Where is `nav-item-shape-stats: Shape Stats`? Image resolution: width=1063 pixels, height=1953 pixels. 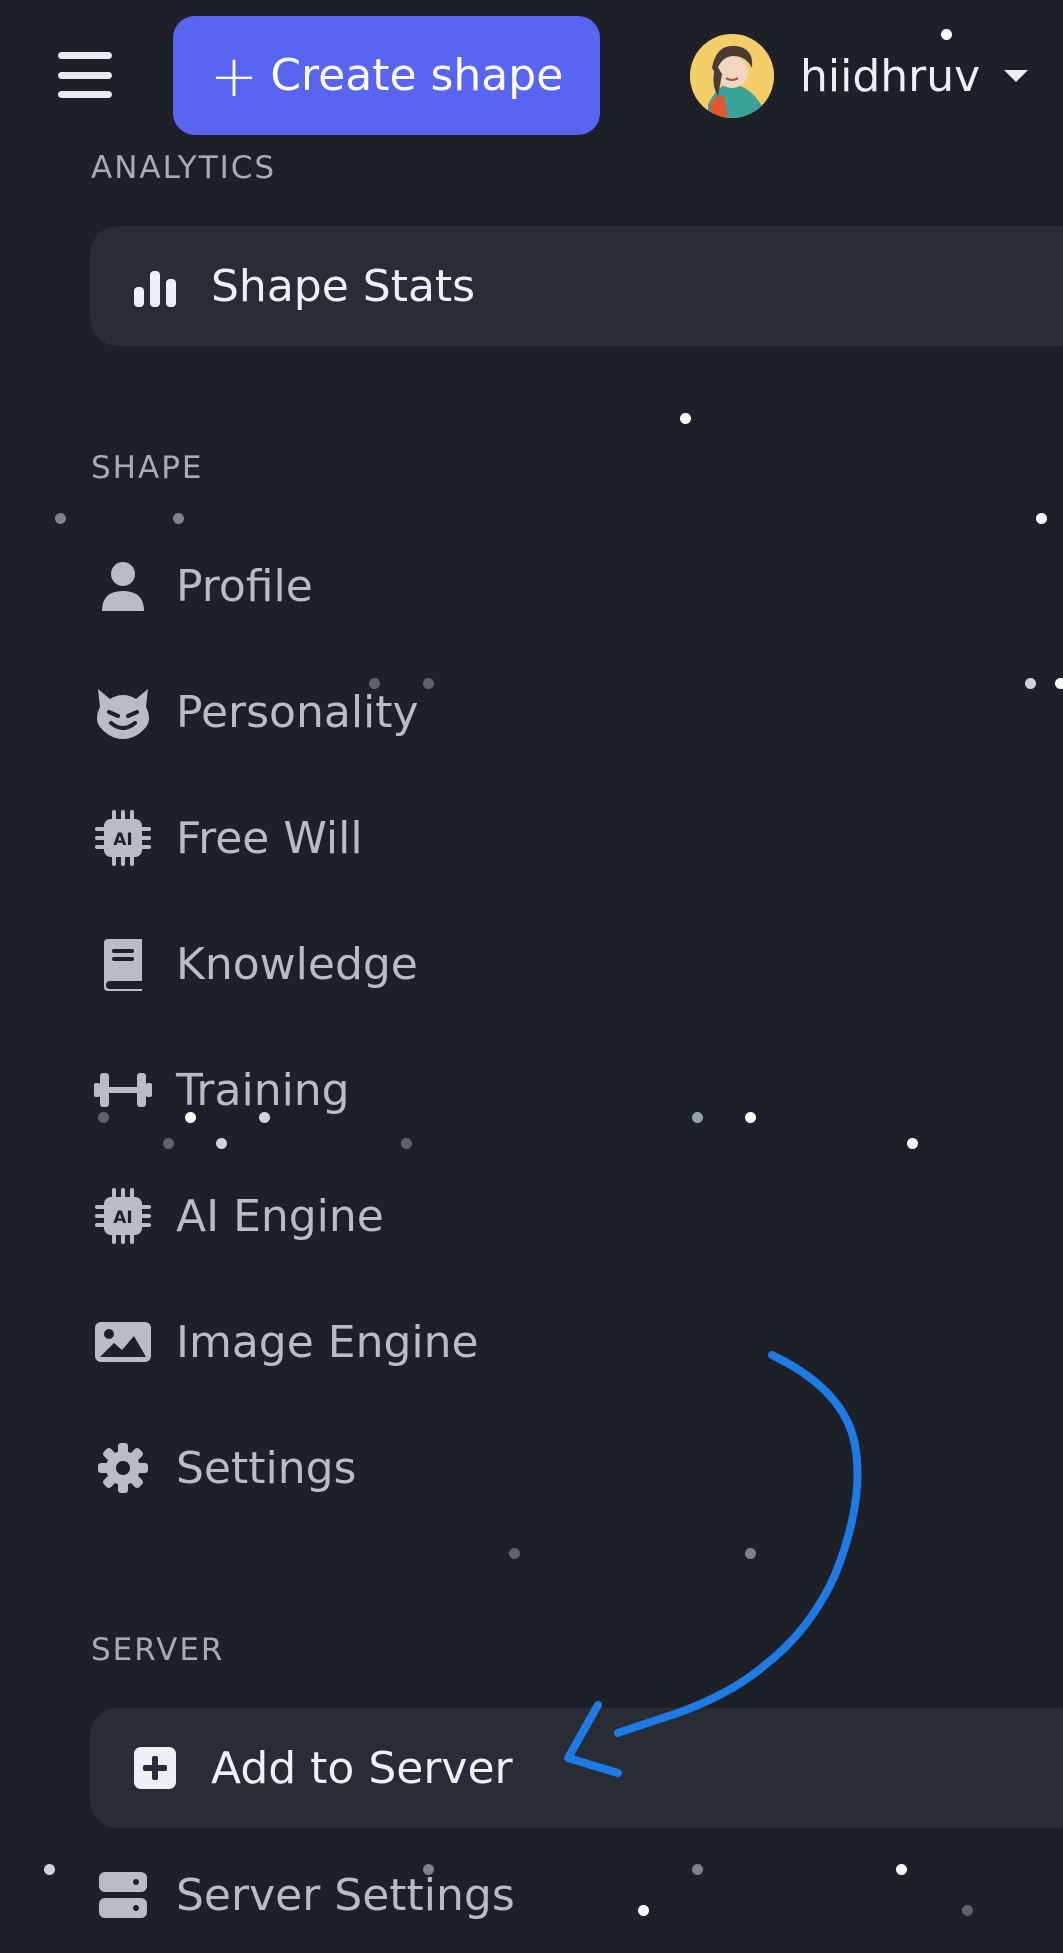
nav-item-shape-stats: Shape Stats is located at coordinates (576, 286).